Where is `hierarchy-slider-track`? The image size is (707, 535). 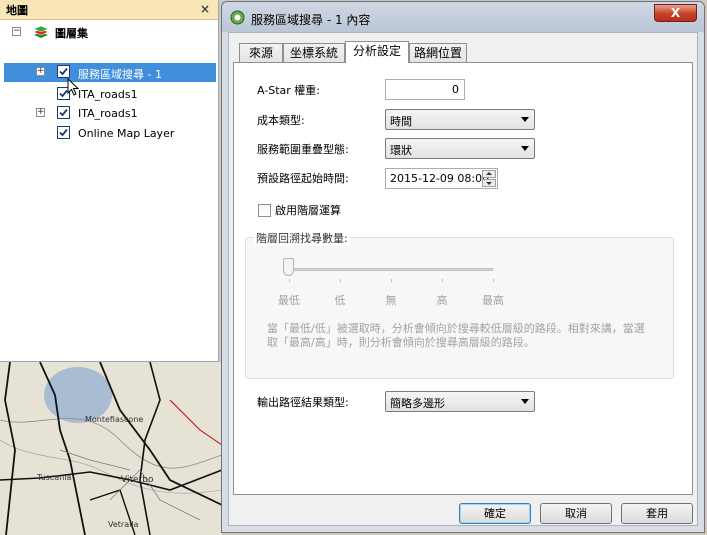 hierarchy-slider-track is located at coordinates (391, 269).